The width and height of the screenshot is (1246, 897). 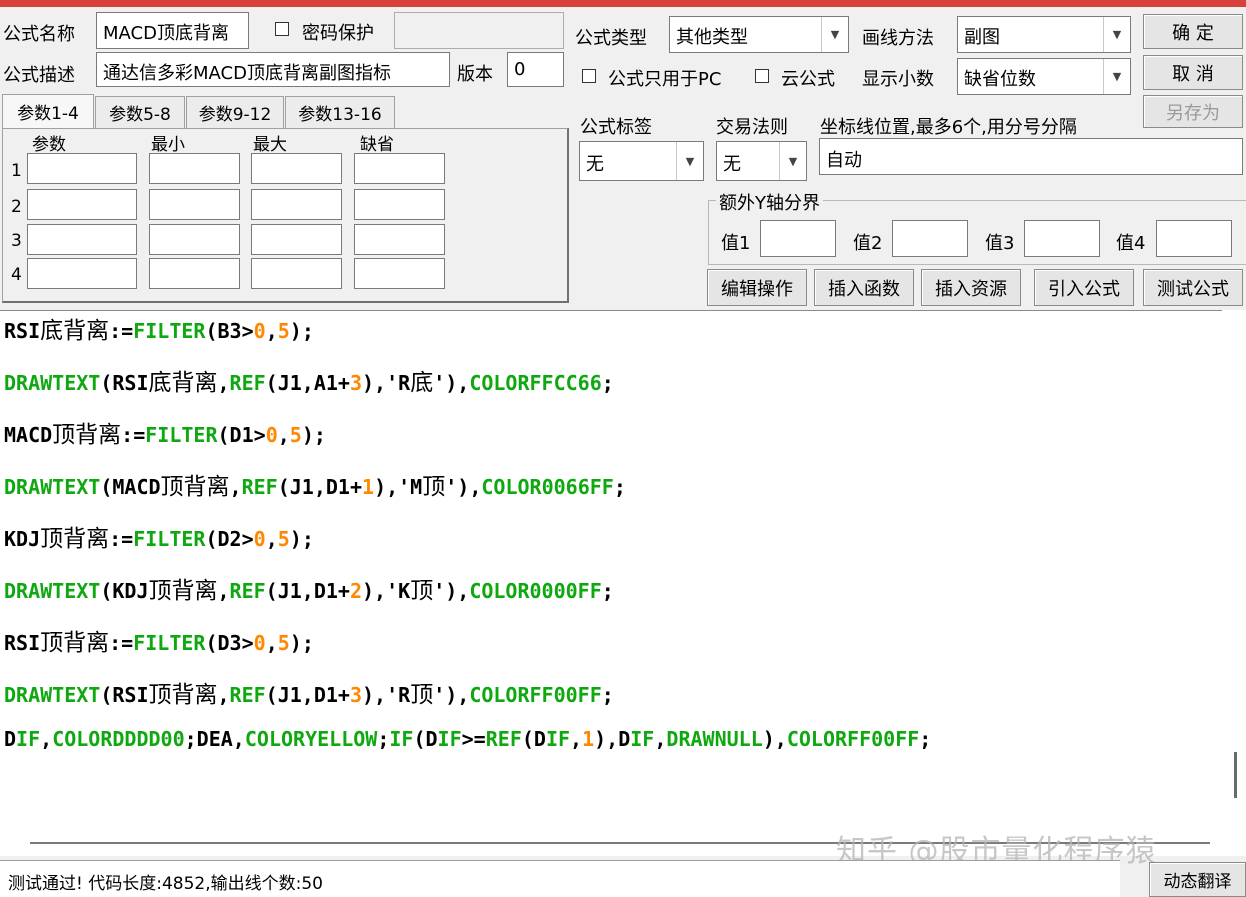 What do you see at coordinates (16, 241) in the screenshot?
I see `param-row-number: 3` at bounding box center [16, 241].